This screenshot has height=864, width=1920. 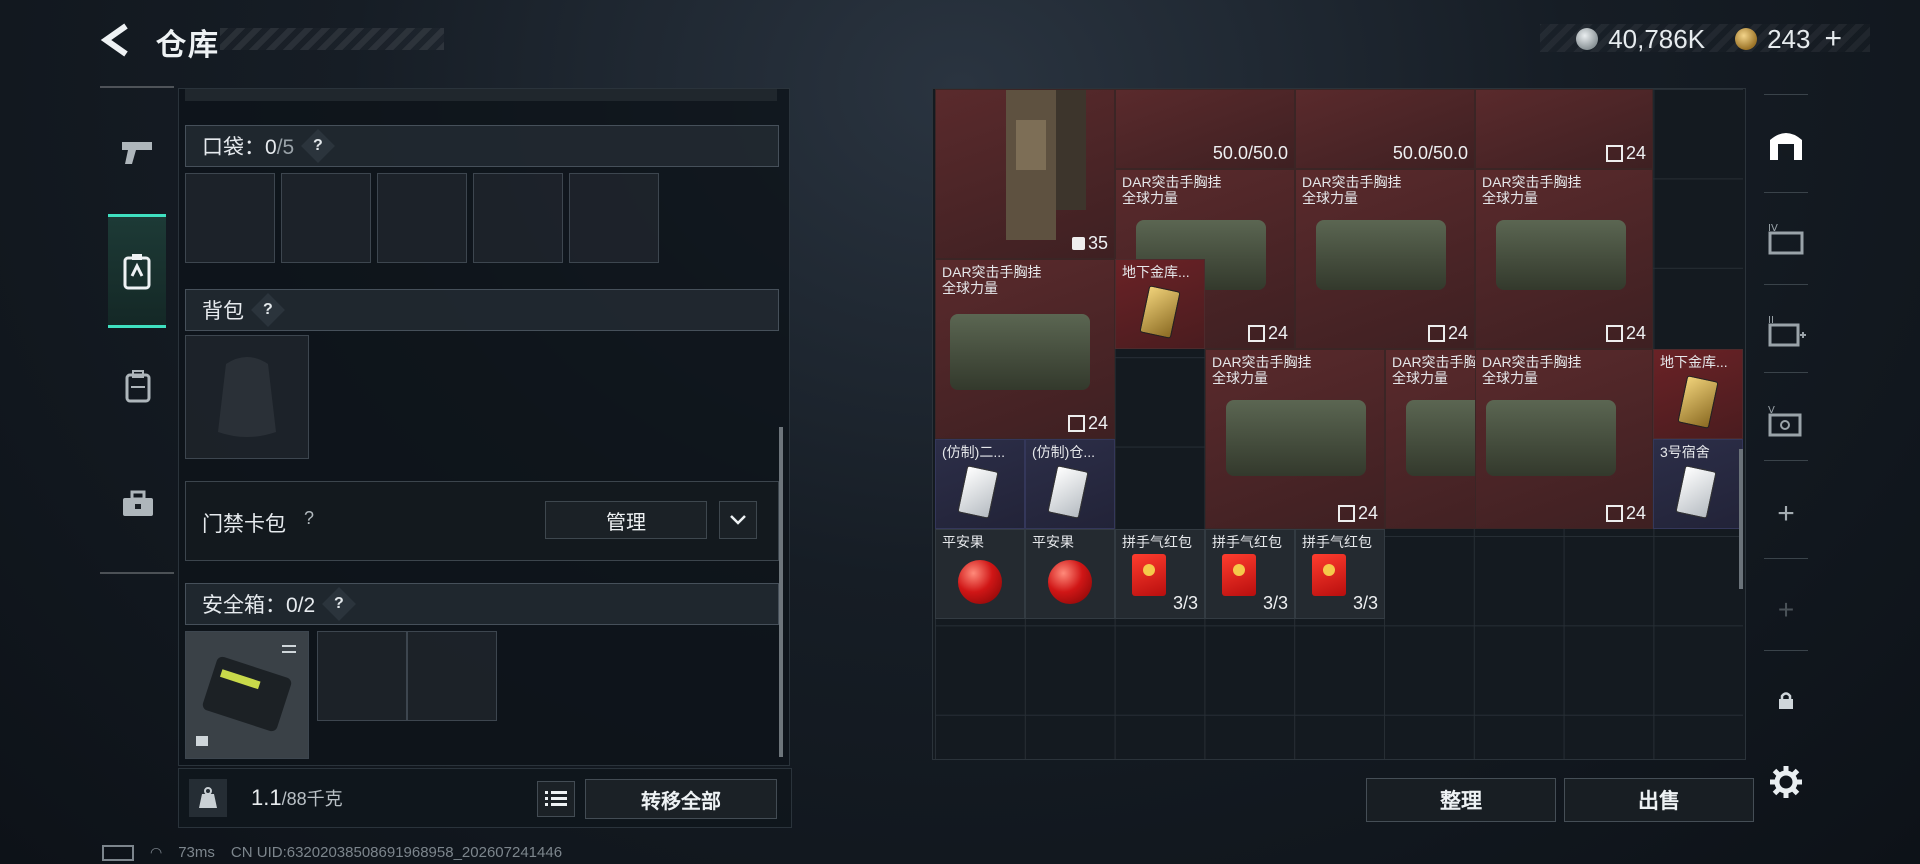 I want to click on back-arrow-icon, so click(x=114, y=40).